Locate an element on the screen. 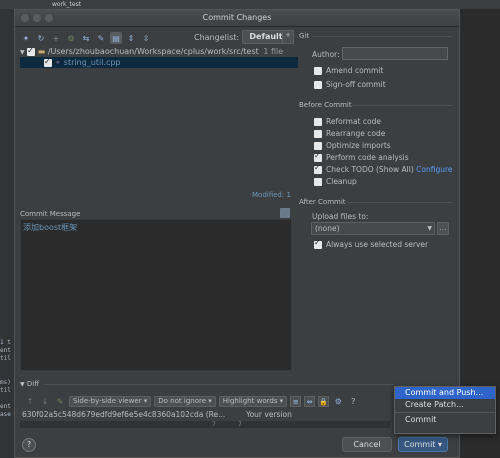 This screenshot has width=500, height=458. highlight-select: Highlight words ▾ is located at coordinates (253, 401).